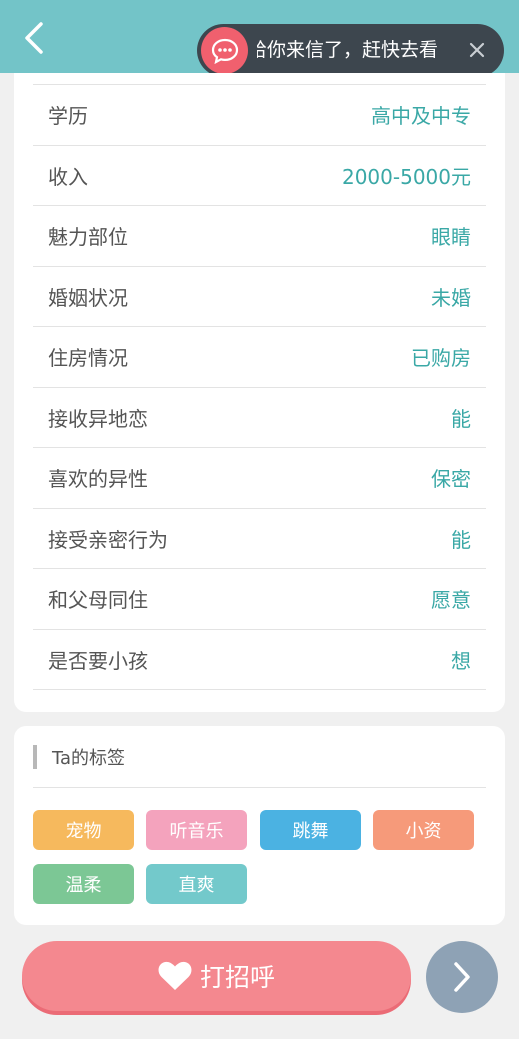 The width and height of the screenshot is (519, 1039). Describe the element at coordinates (259, 236) in the screenshot. I see `info-row-charm: 魅力部位 眼睛` at that location.